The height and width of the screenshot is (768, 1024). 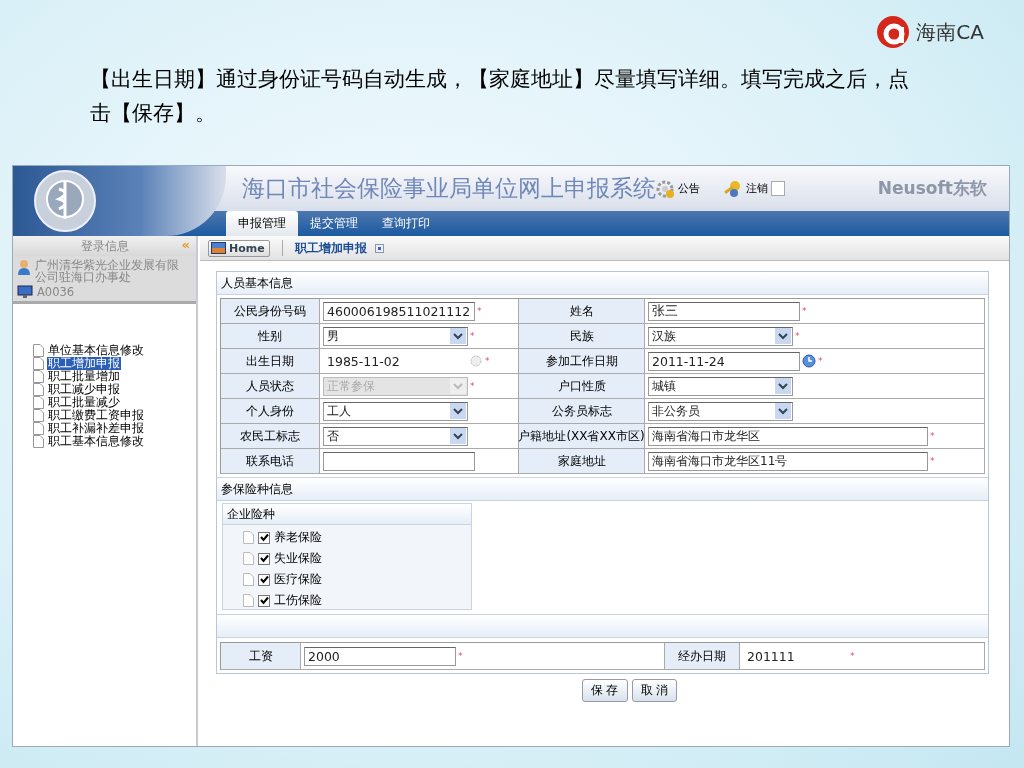 What do you see at coordinates (260, 656) in the screenshot?
I see `field-label: 工资` at bounding box center [260, 656].